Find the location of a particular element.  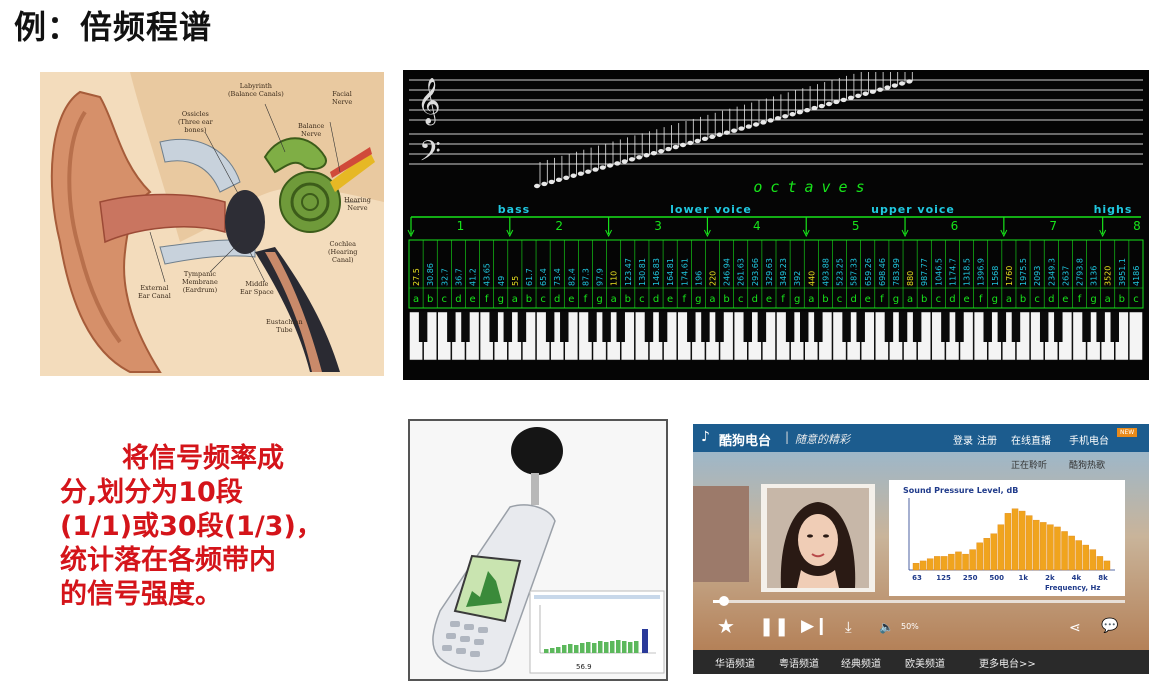

now-playing-label: 正在聆听 is located at coordinates (1029, 466).